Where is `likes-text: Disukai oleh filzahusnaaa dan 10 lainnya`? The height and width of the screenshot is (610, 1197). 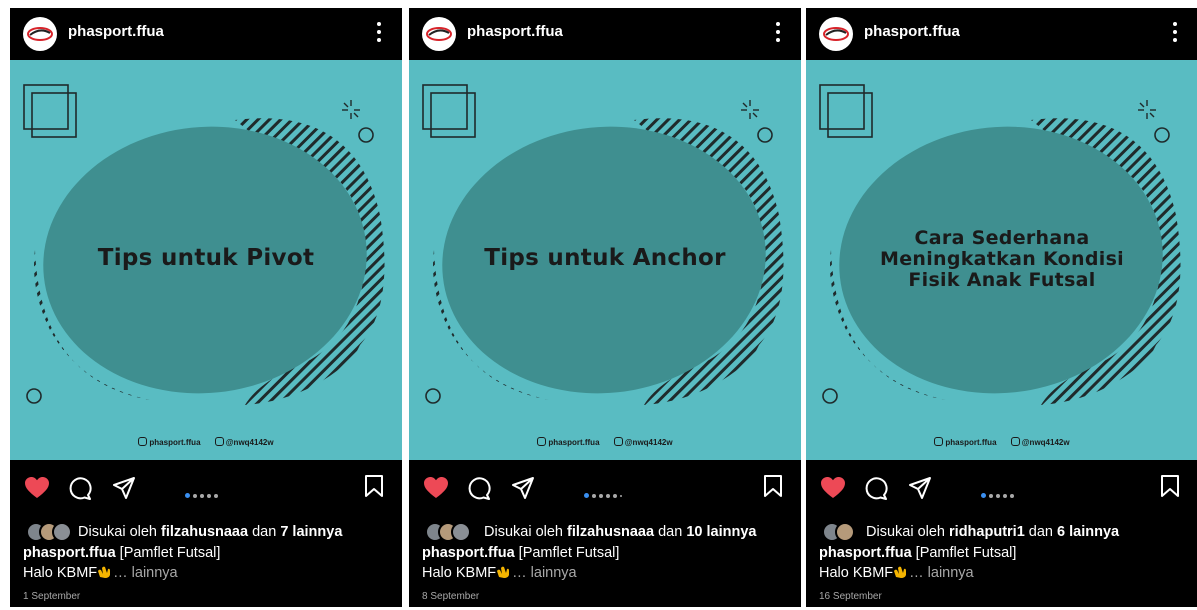
likes-text: Disukai oleh filzahusnaaa dan 10 lainnya is located at coordinates (620, 532).